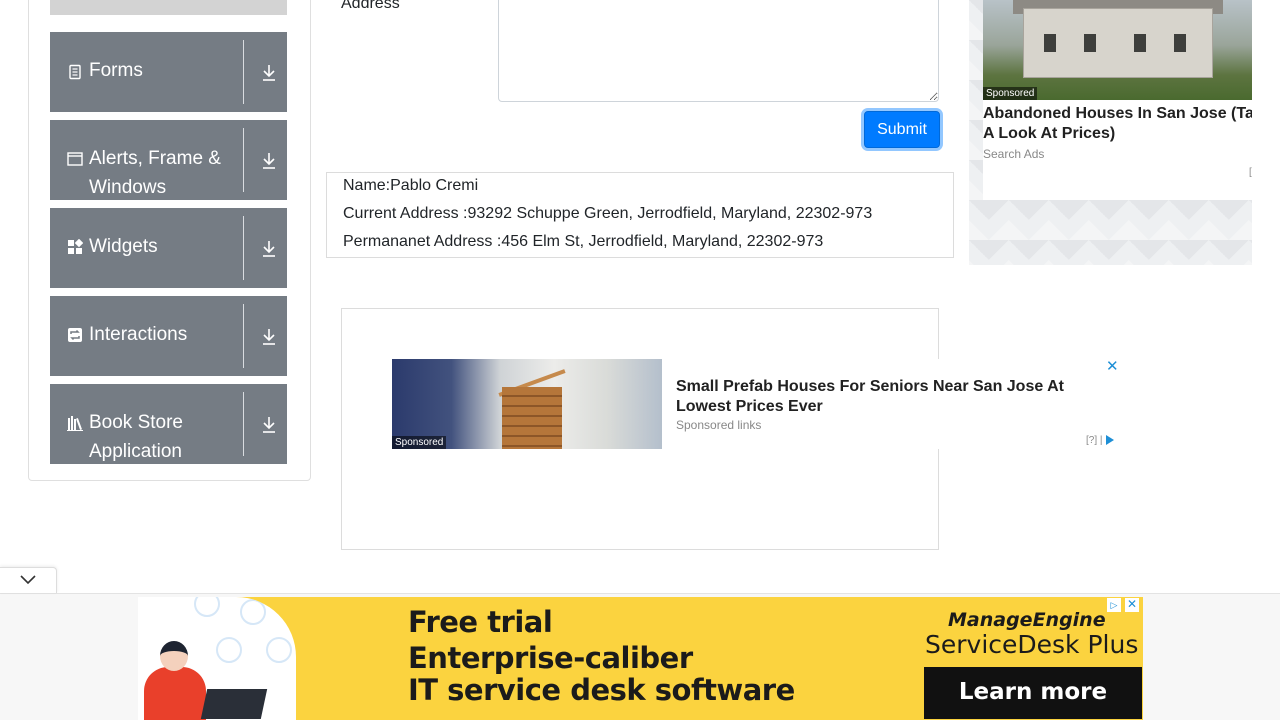 The height and width of the screenshot is (720, 1280). Describe the element at coordinates (168, 7) in the screenshot. I see `sidebar-group-header` at that location.